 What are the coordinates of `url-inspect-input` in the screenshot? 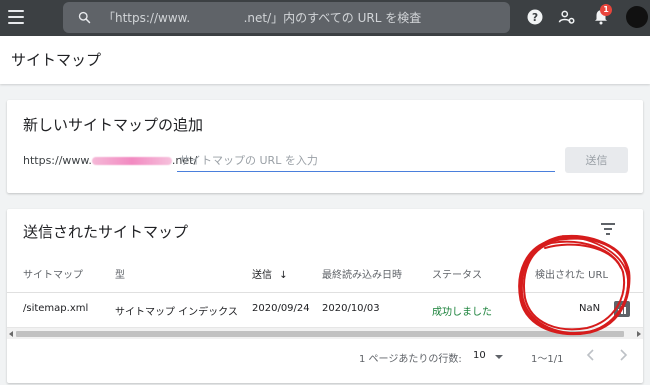 It's located at (303, 17).